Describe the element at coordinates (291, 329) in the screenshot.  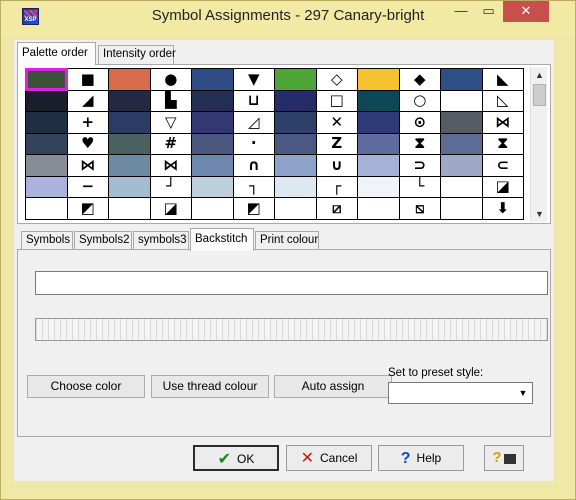
I see `line-style-preview` at that location.